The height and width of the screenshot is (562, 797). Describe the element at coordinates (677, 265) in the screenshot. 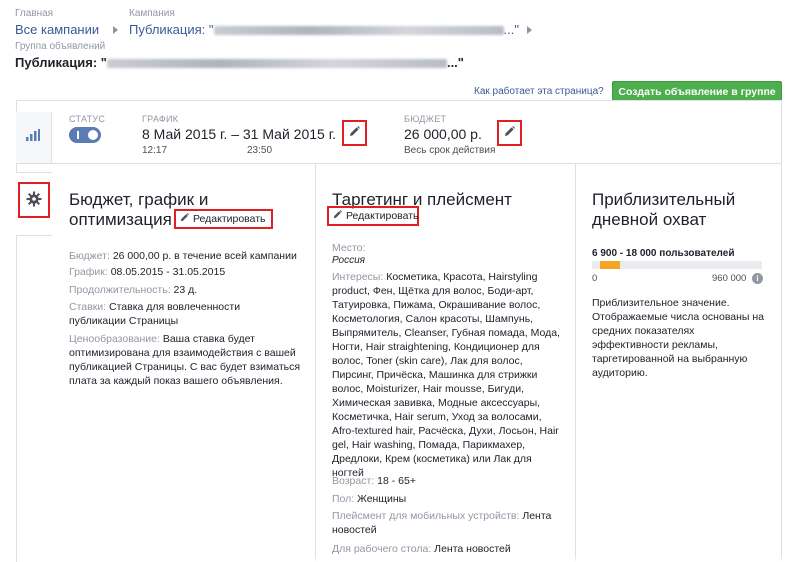

I see `reach-bar` at that location.